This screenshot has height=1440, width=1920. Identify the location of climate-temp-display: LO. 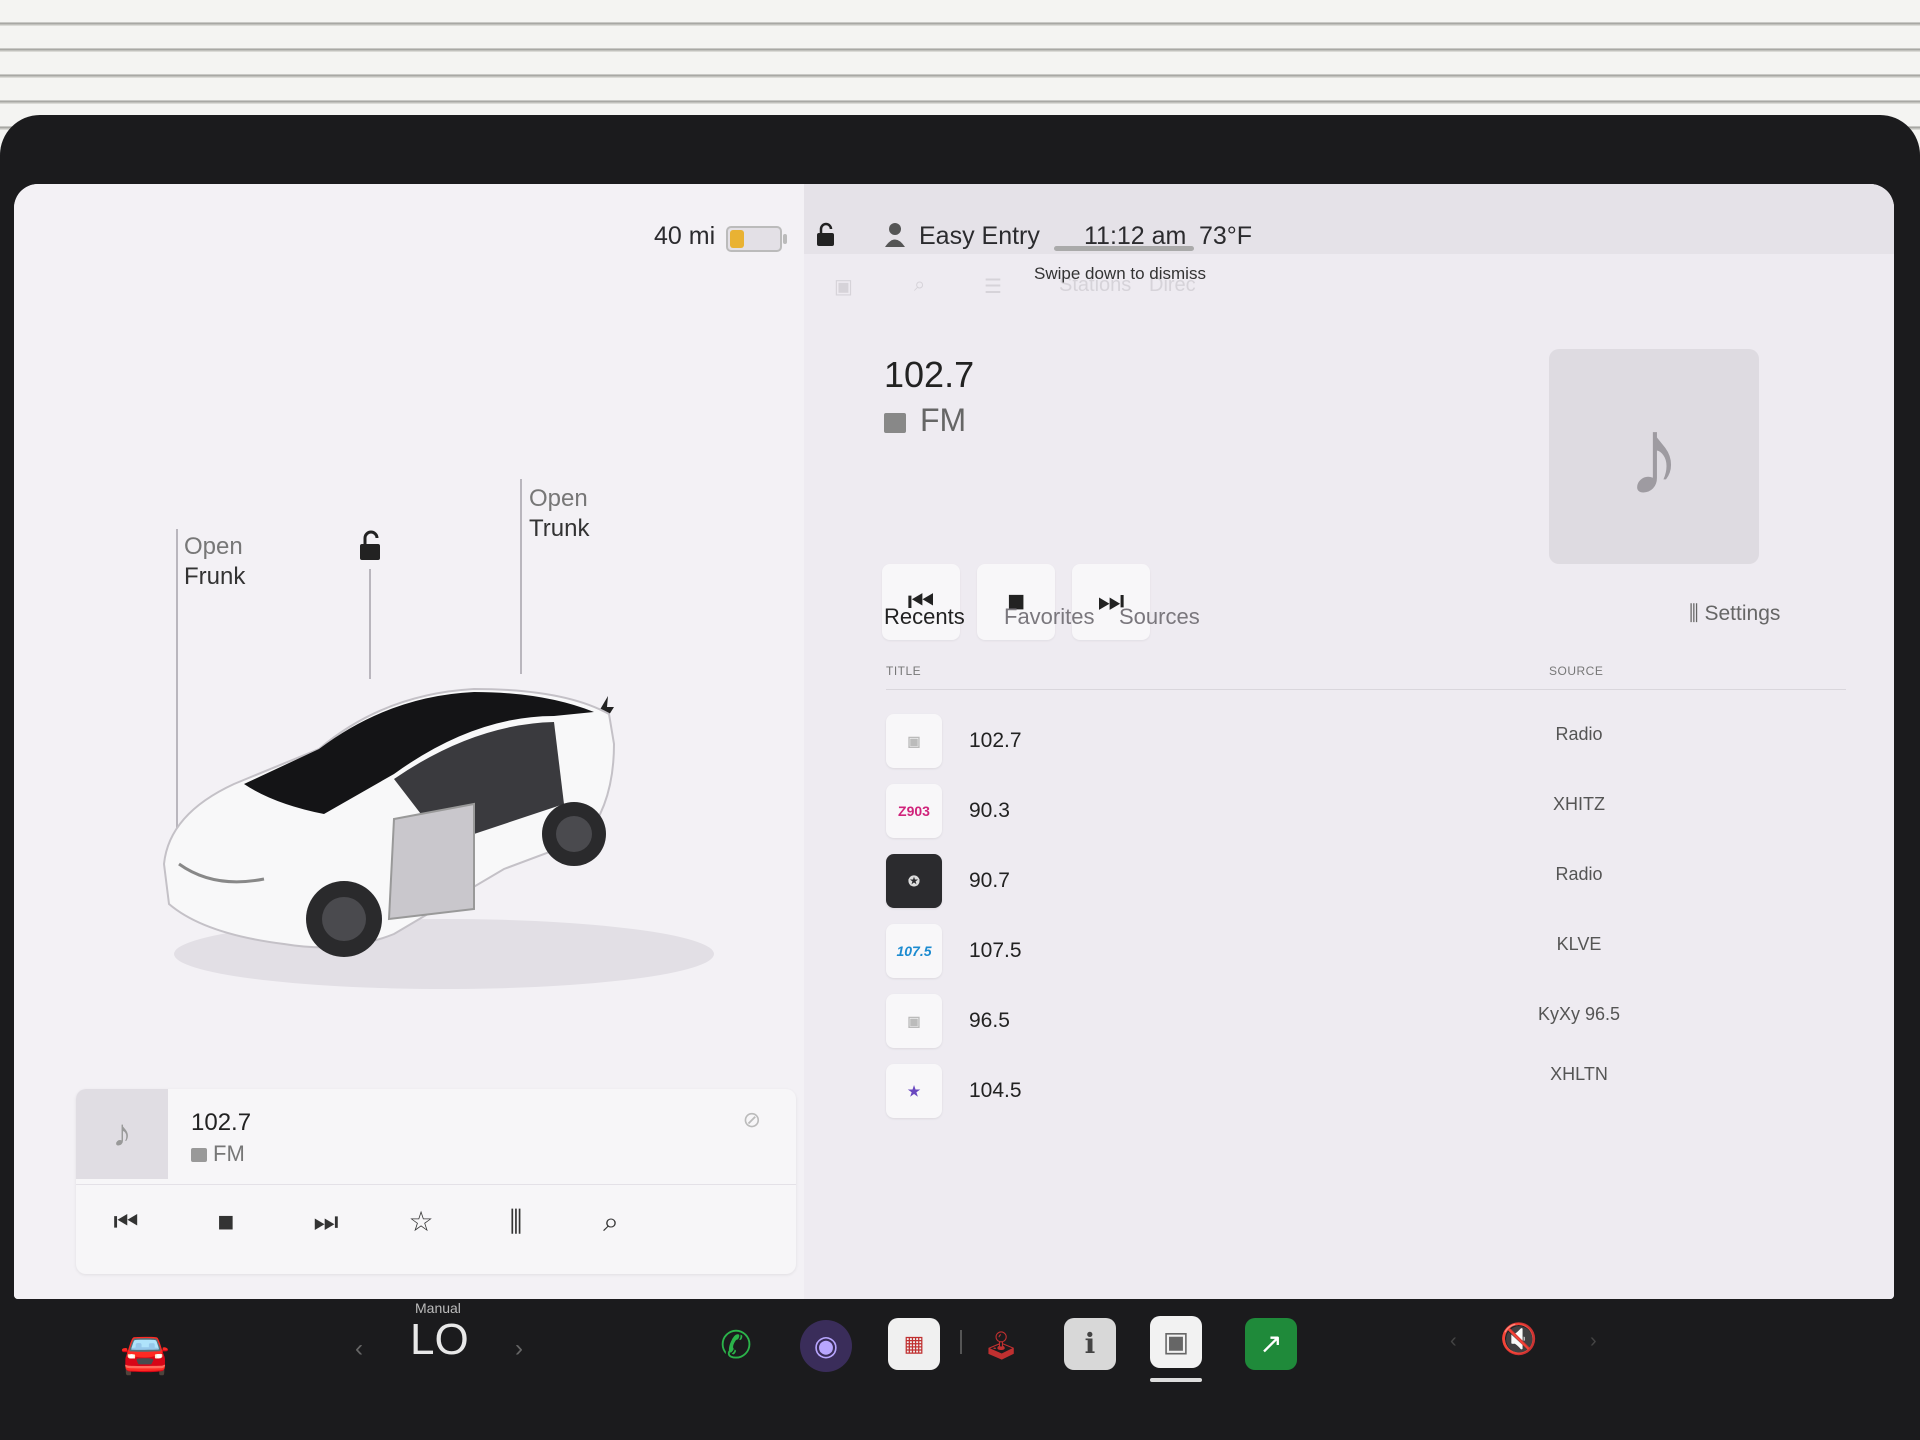
(439, 1340).